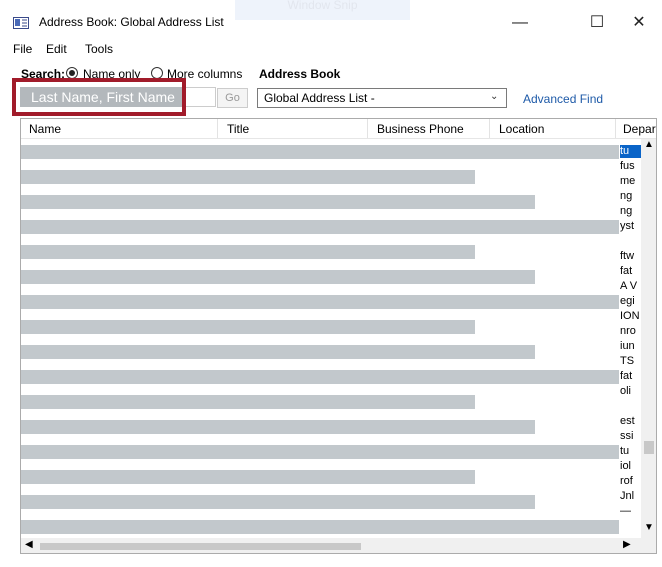 This screenshot has width=662, height=567. What do you see at coordinates (639, 23) in the screenshot?
I see `close-button: ✕` at bounding box center [639, 23].